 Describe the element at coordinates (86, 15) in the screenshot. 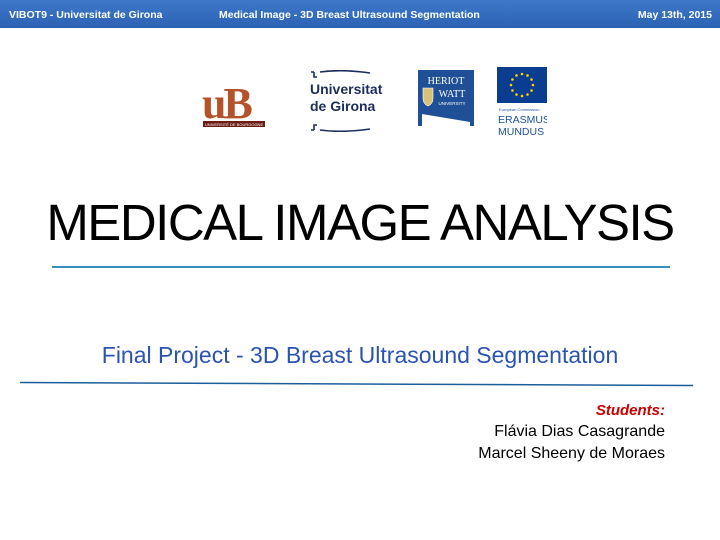

I see `header-left-text: VIBOT9 - Universitat de Girona` at that location.